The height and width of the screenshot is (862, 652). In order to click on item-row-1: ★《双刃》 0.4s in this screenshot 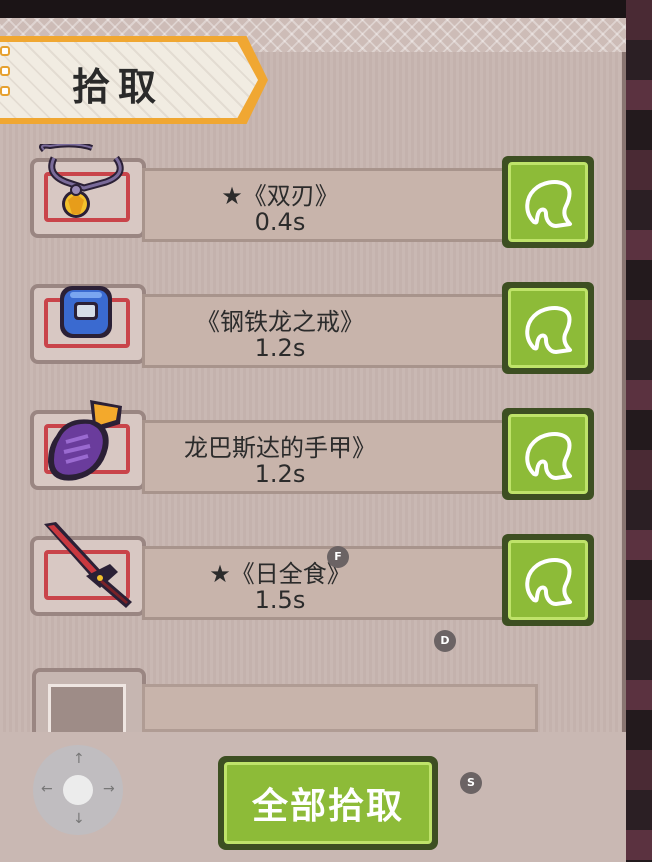, I will do `click(314, 196)`.